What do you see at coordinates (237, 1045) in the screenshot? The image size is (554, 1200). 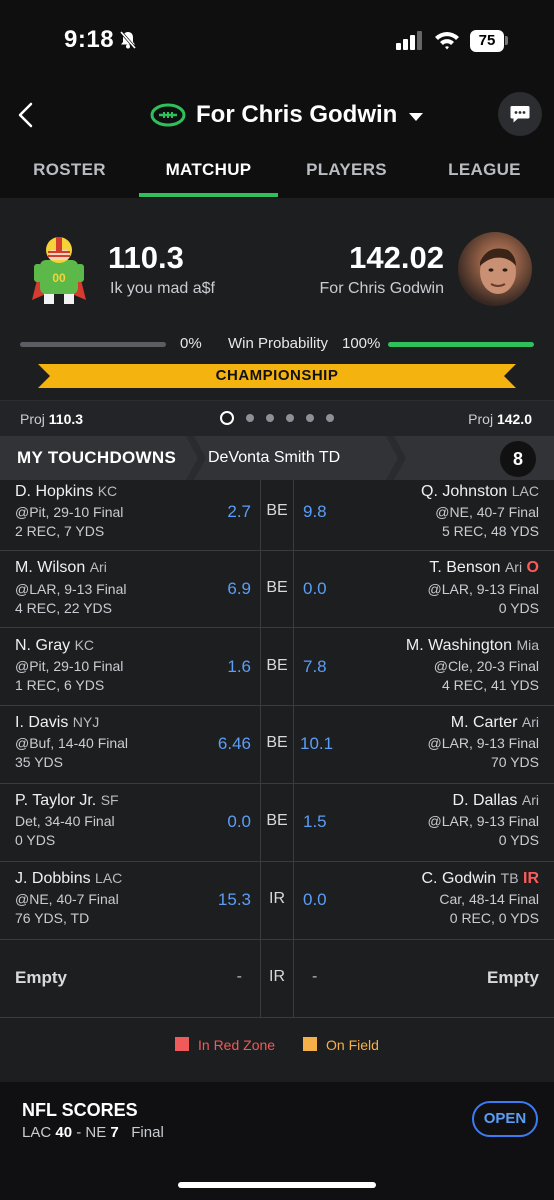 I see `red-zone-label: In Red Zone` at bounding box center [237, 1045].